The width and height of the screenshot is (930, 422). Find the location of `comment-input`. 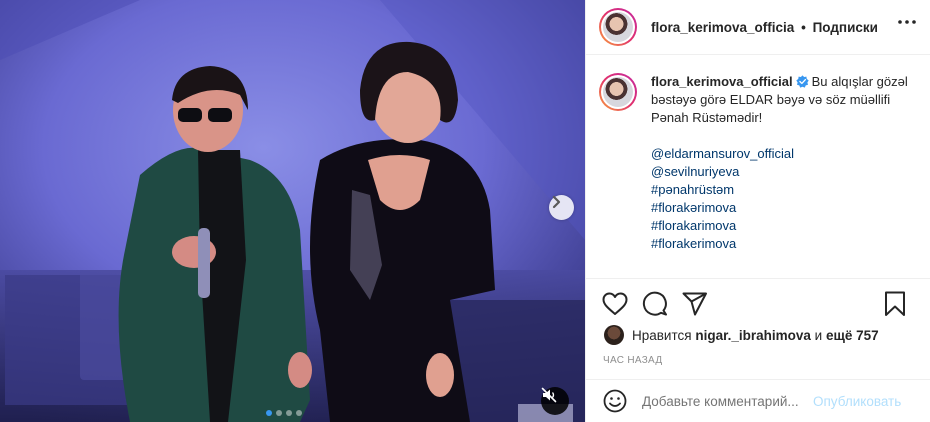

comment-input is located at coordinates (724, 401).